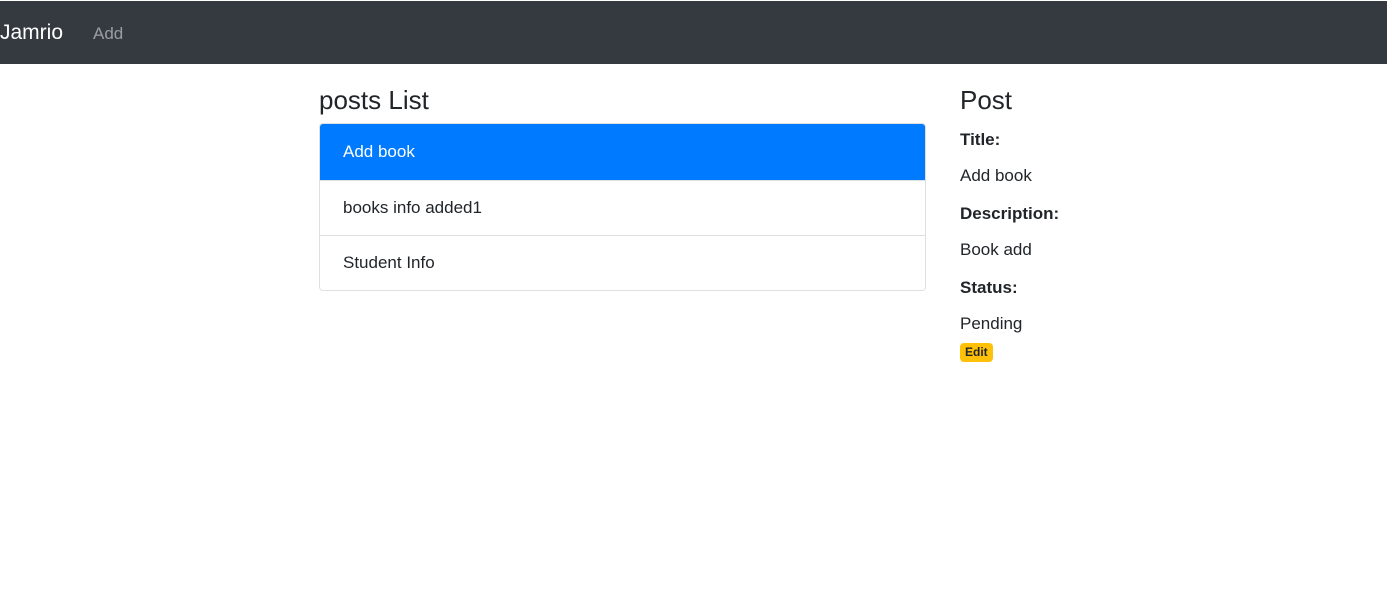  Describe the element at coordinates (31, 33) in the screenshot. I see `brand-link: Jamrio` at that location.